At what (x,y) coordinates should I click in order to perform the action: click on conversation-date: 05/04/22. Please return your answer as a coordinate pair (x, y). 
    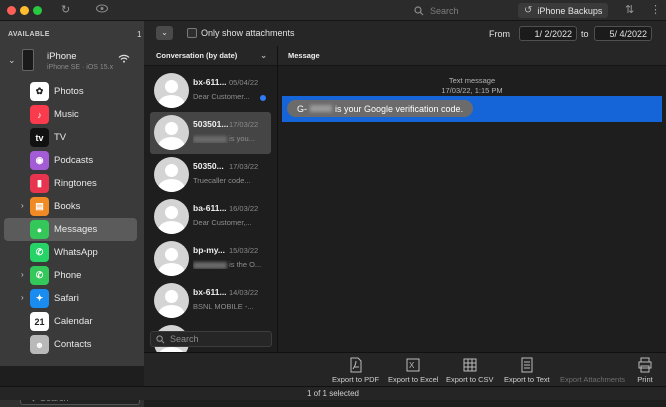
    Looking at the image, I should click on (244, 82).